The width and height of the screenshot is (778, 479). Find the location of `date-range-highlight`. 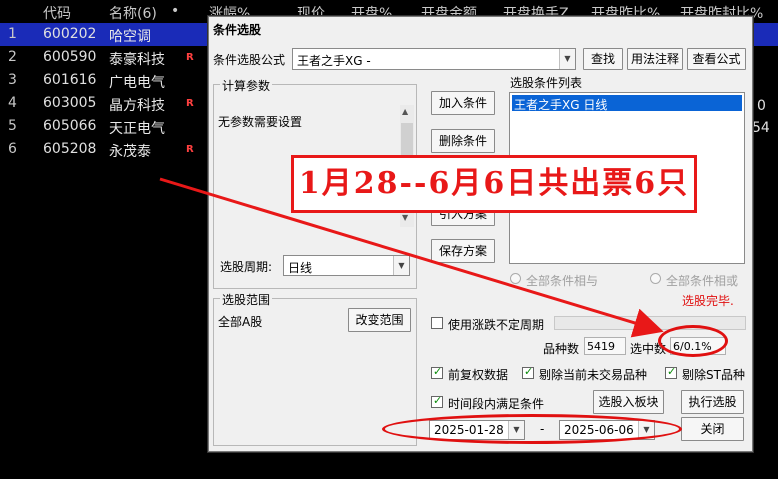

date-range-highlight is located at coordinates (532, 429).